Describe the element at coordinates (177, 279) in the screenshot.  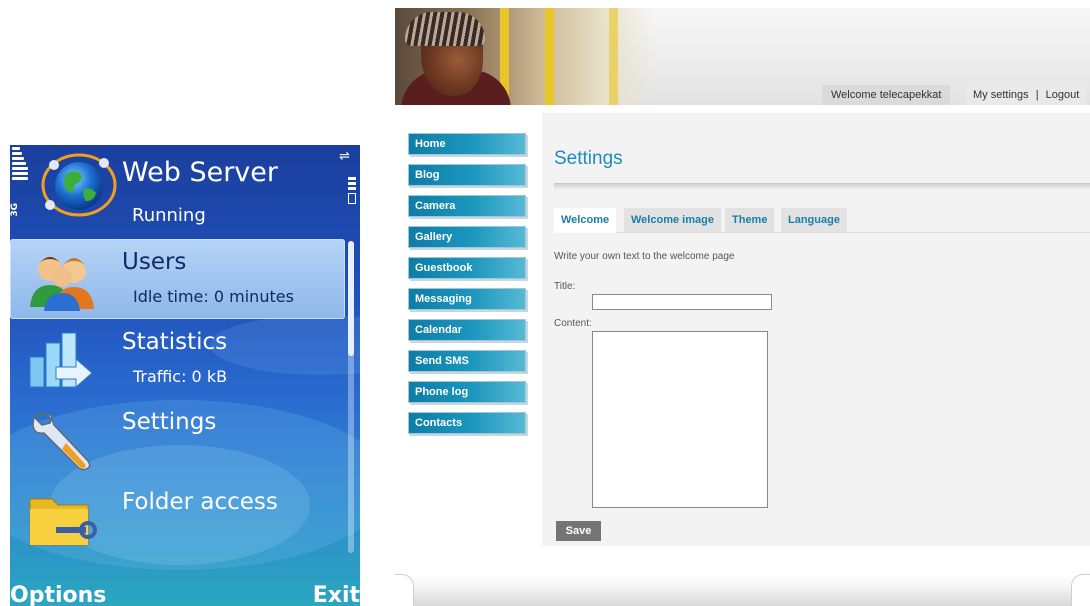
I see `menu-item-users: Users Idle time: 0 minutes` at that location.